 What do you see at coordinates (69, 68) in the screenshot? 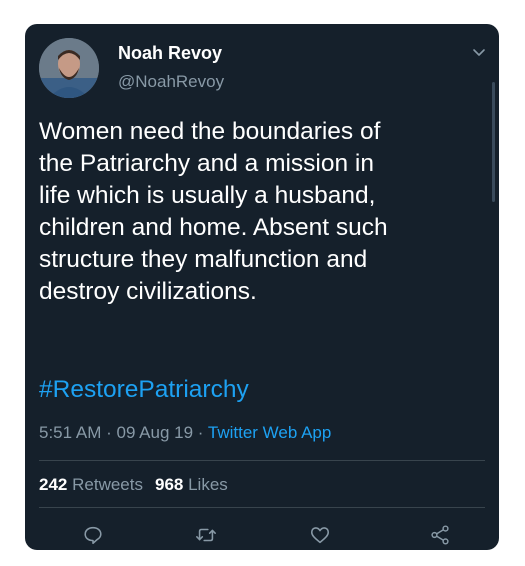
I see `avatar` at bounding box center [69, 68].